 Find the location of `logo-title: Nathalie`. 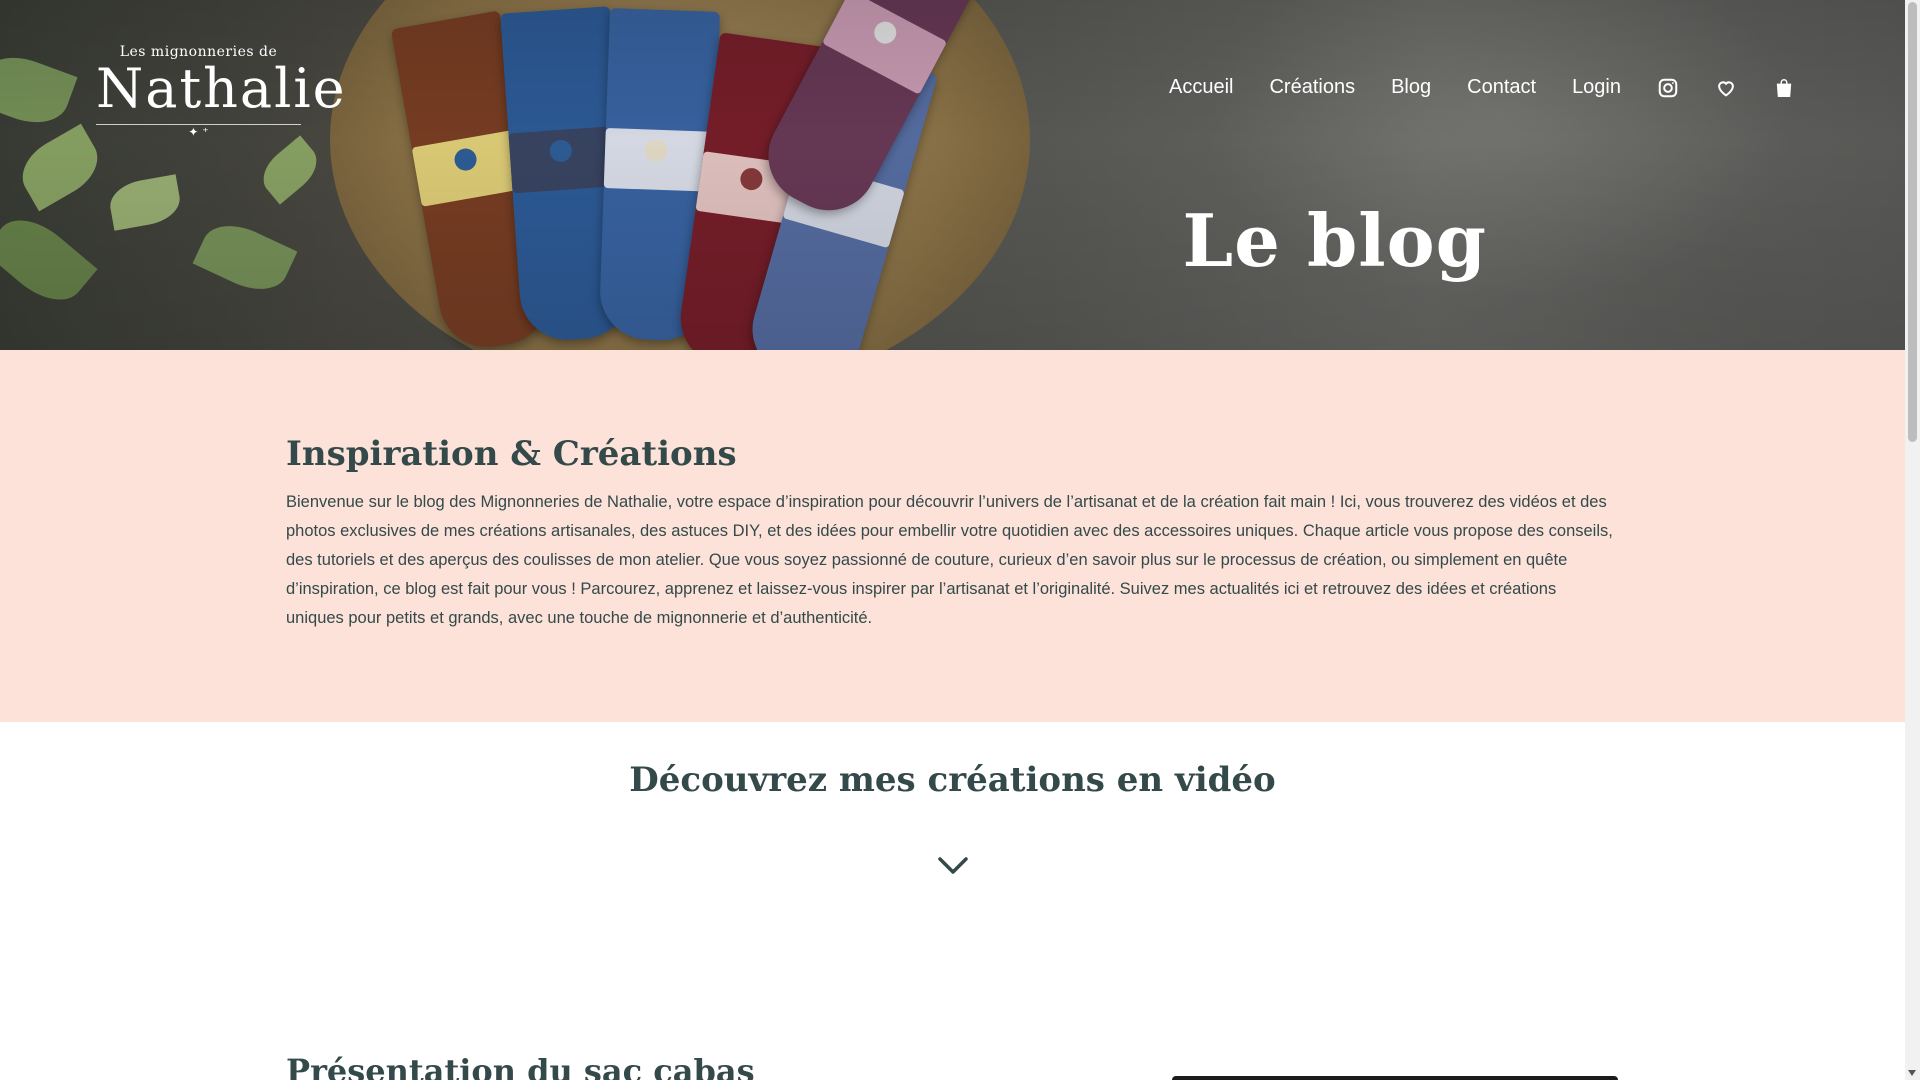

logo-title: Nathalie is located at coordinates (221, 88).